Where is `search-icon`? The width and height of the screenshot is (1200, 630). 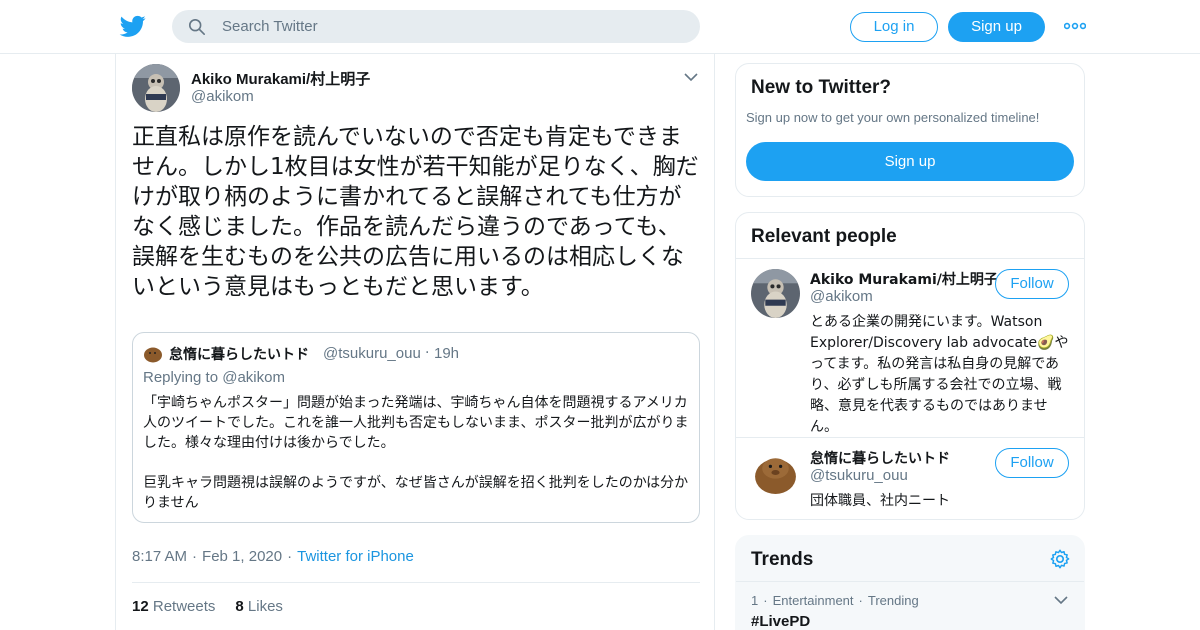
search-icon is located at coordinates (197, 27).